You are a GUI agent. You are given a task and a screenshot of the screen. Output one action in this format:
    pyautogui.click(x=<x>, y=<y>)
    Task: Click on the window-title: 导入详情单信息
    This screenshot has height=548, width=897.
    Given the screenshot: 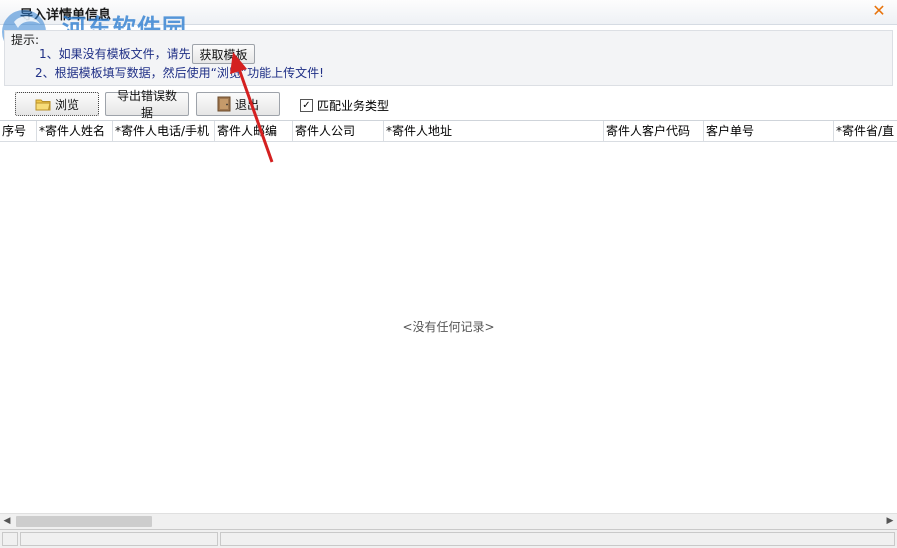 What is the action you would take?
    pyautogui.click(x=66, y=15)
    